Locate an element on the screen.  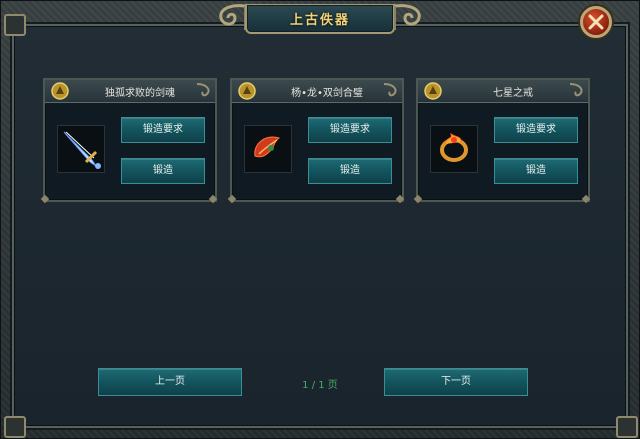
next-page-button: 下一页 is located at coordinates (456, 382).